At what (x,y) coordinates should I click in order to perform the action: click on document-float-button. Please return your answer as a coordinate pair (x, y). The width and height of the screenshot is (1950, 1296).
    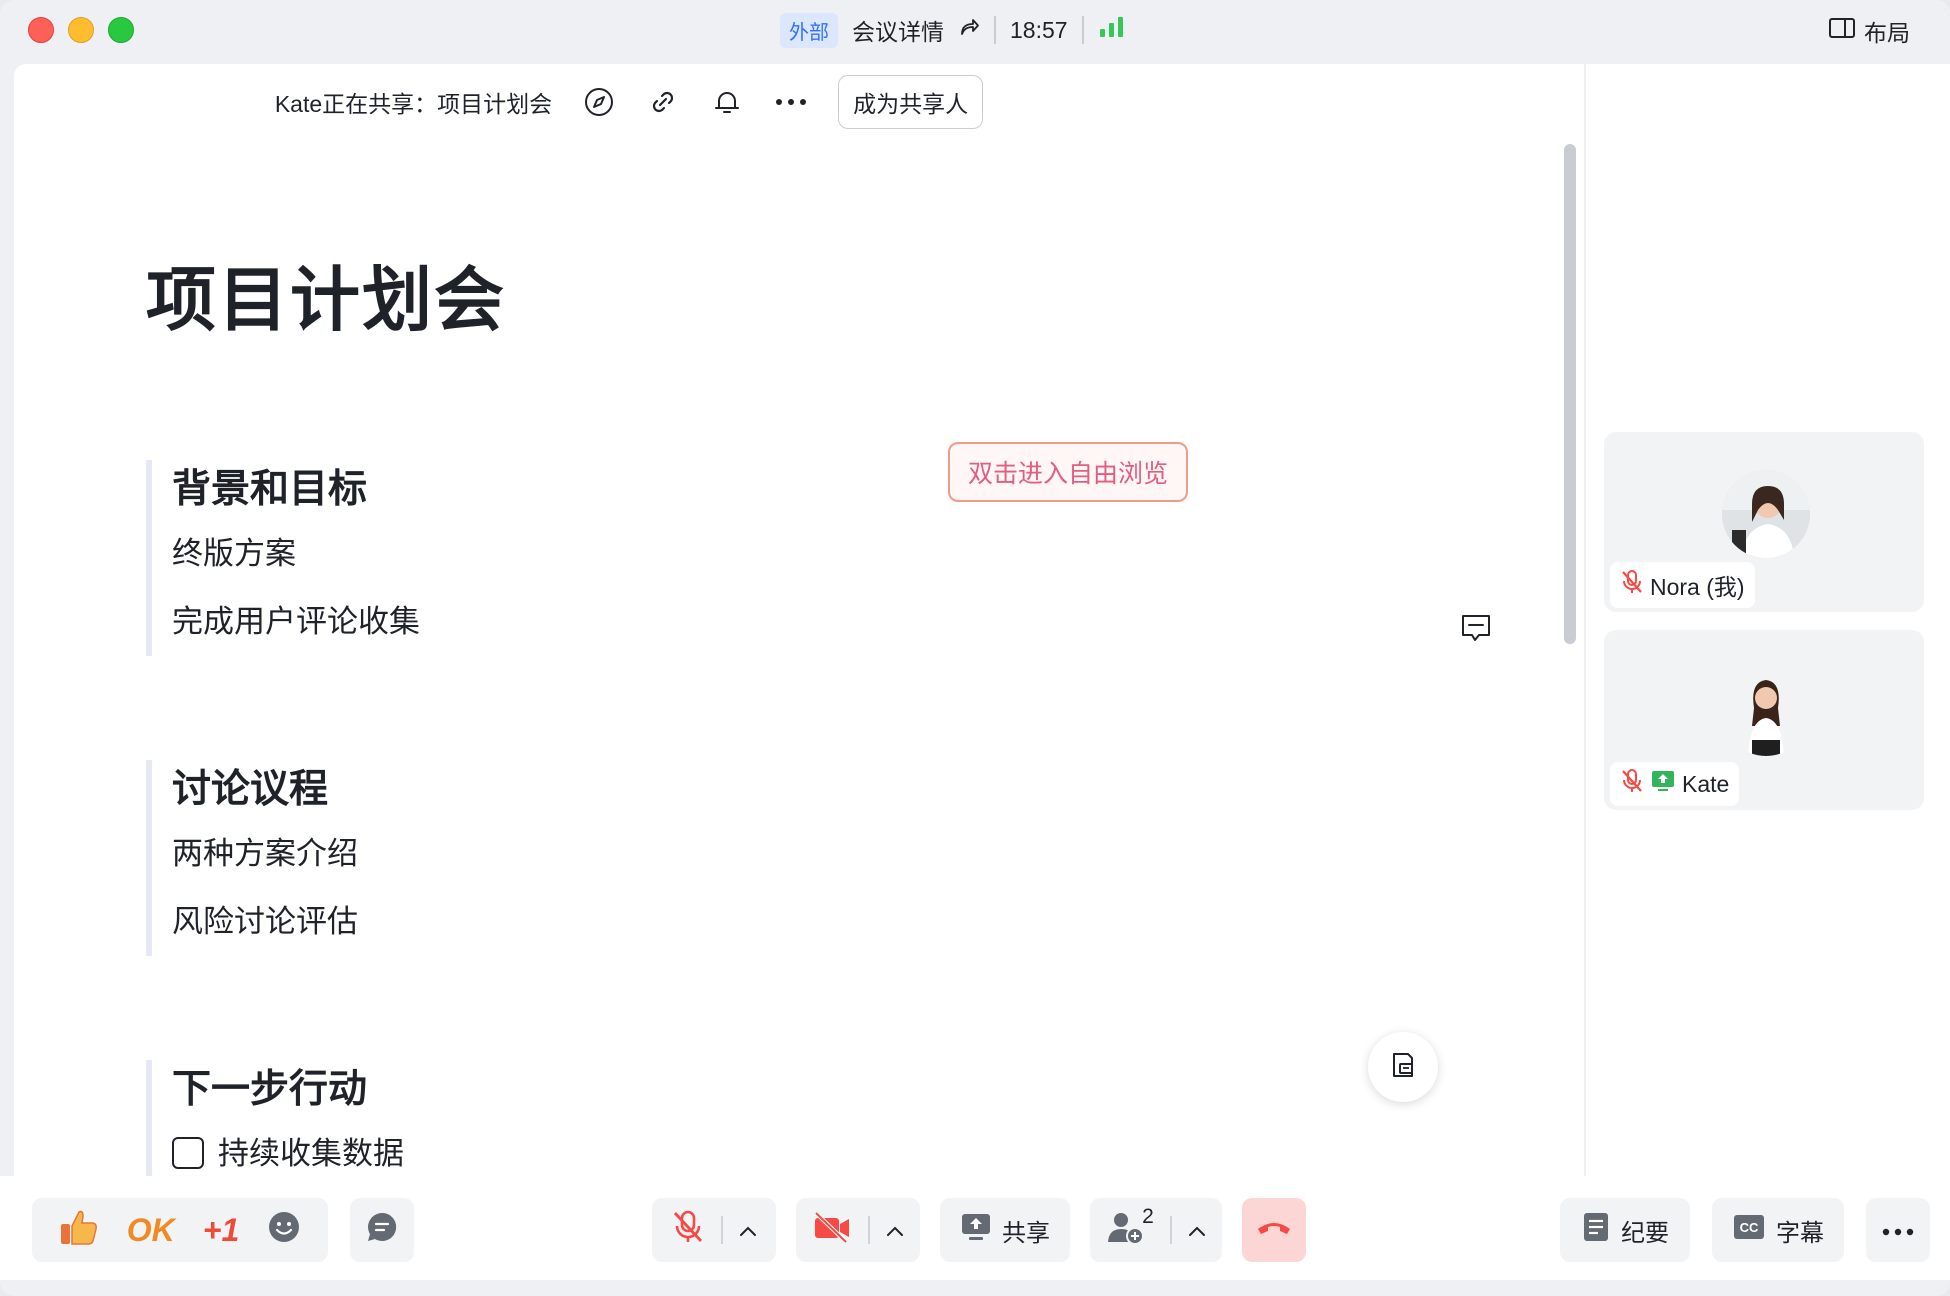
    Looking at the image, I should click on (1403, 1067).